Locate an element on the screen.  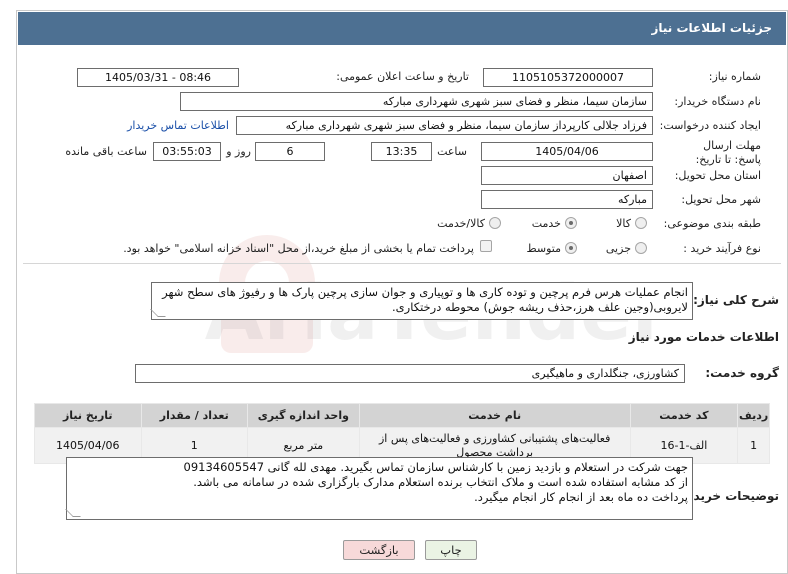
treasury-checkbox is located at coordinates (486, 246).